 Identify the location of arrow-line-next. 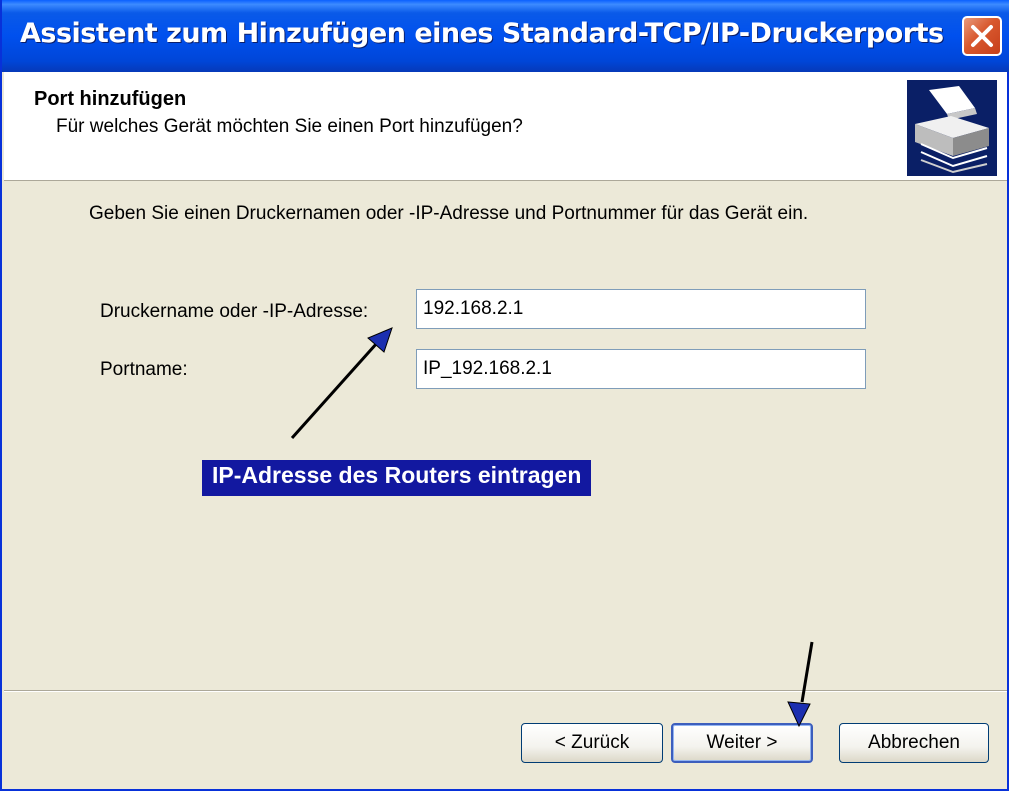
(807, 672).